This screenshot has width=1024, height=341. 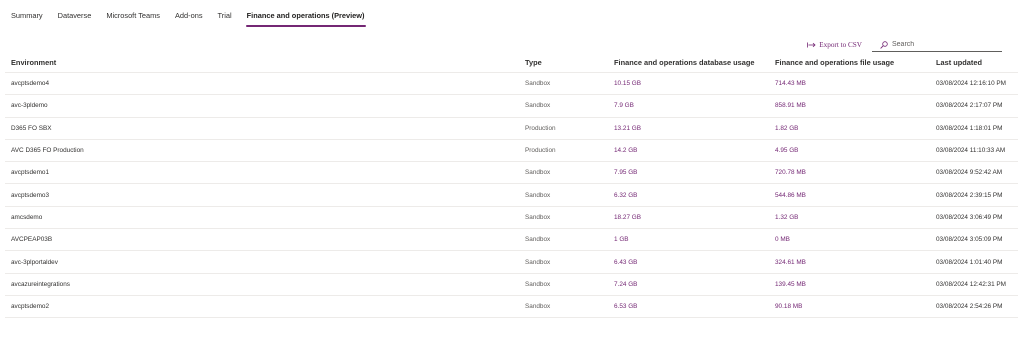 What do you see at coordinates (189, 14) in the screenshot?
I see `tab-add-ons: Add-ons` at bounding box center [189, 14].